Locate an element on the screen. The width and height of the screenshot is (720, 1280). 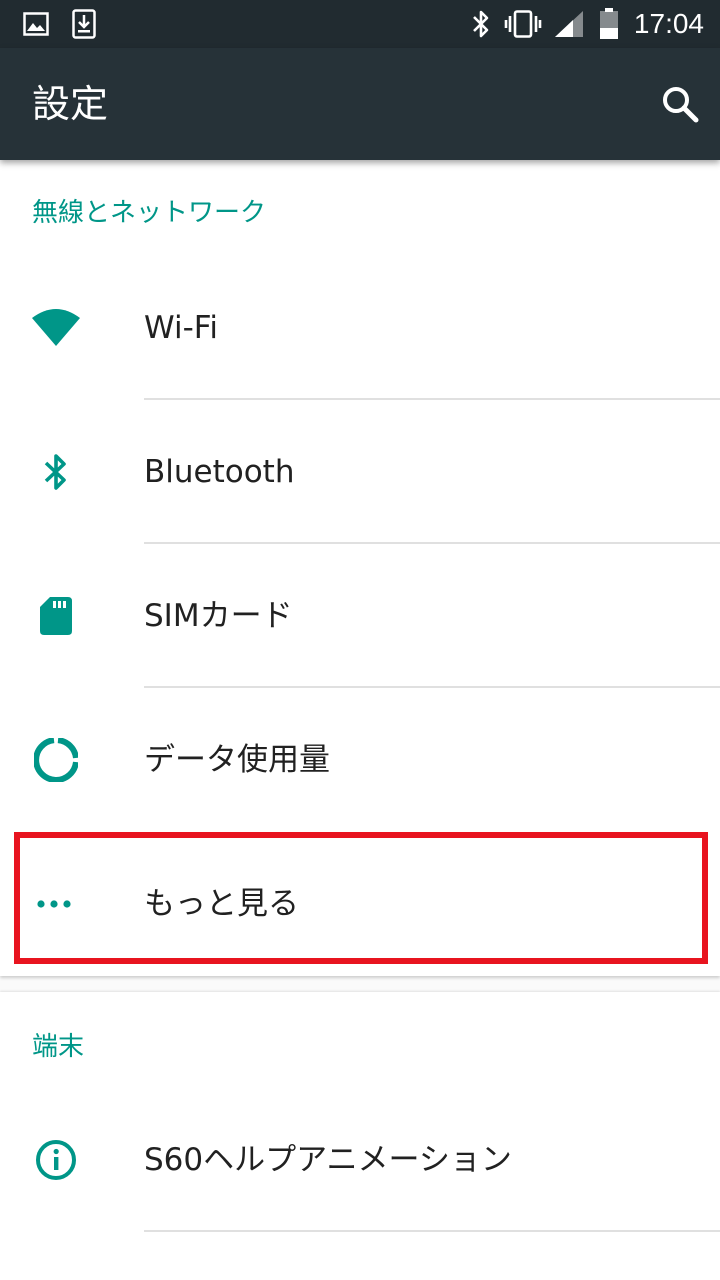
status-bar: 17:04 is located at coordinates (360, 24).